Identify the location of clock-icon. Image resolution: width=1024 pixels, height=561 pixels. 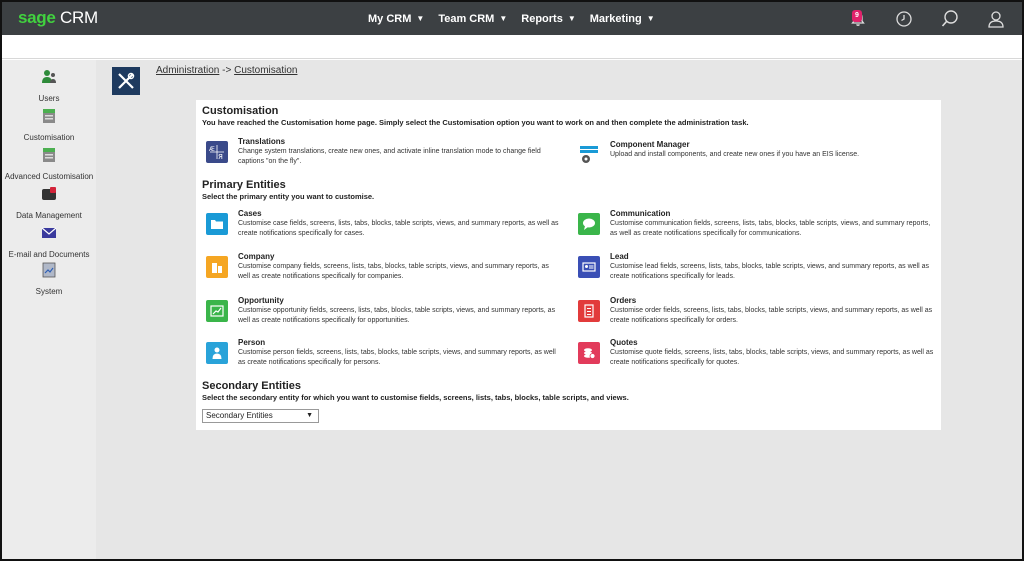
(904, 19).